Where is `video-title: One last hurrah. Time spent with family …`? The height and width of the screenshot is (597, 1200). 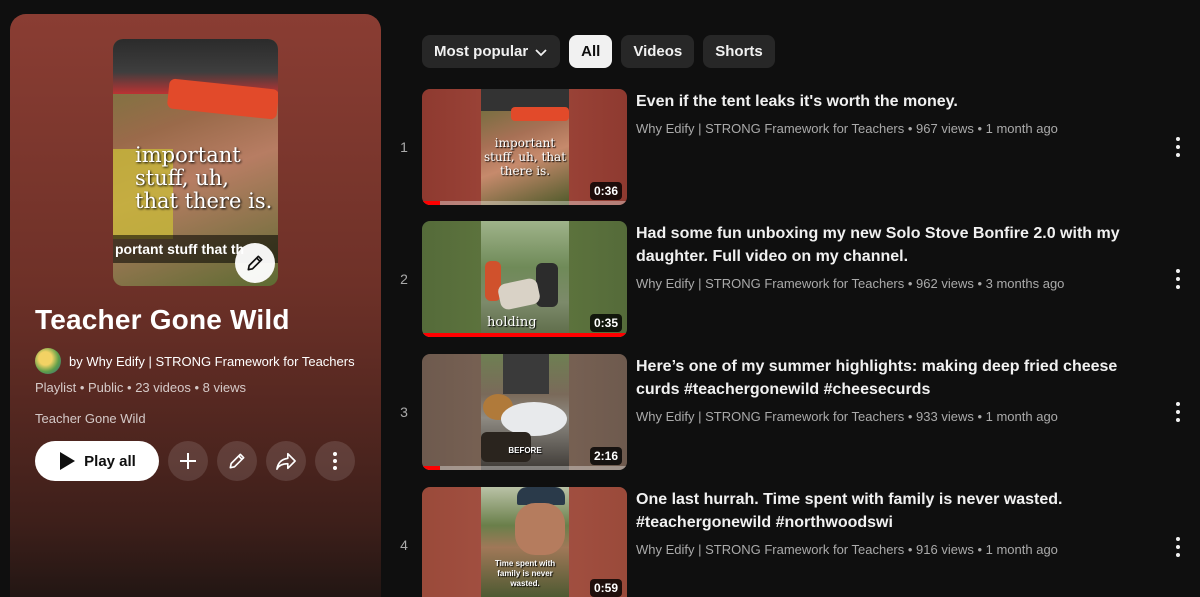 video-title: One last hurrah. Time spent with family … is located at coordinates (896, 511).